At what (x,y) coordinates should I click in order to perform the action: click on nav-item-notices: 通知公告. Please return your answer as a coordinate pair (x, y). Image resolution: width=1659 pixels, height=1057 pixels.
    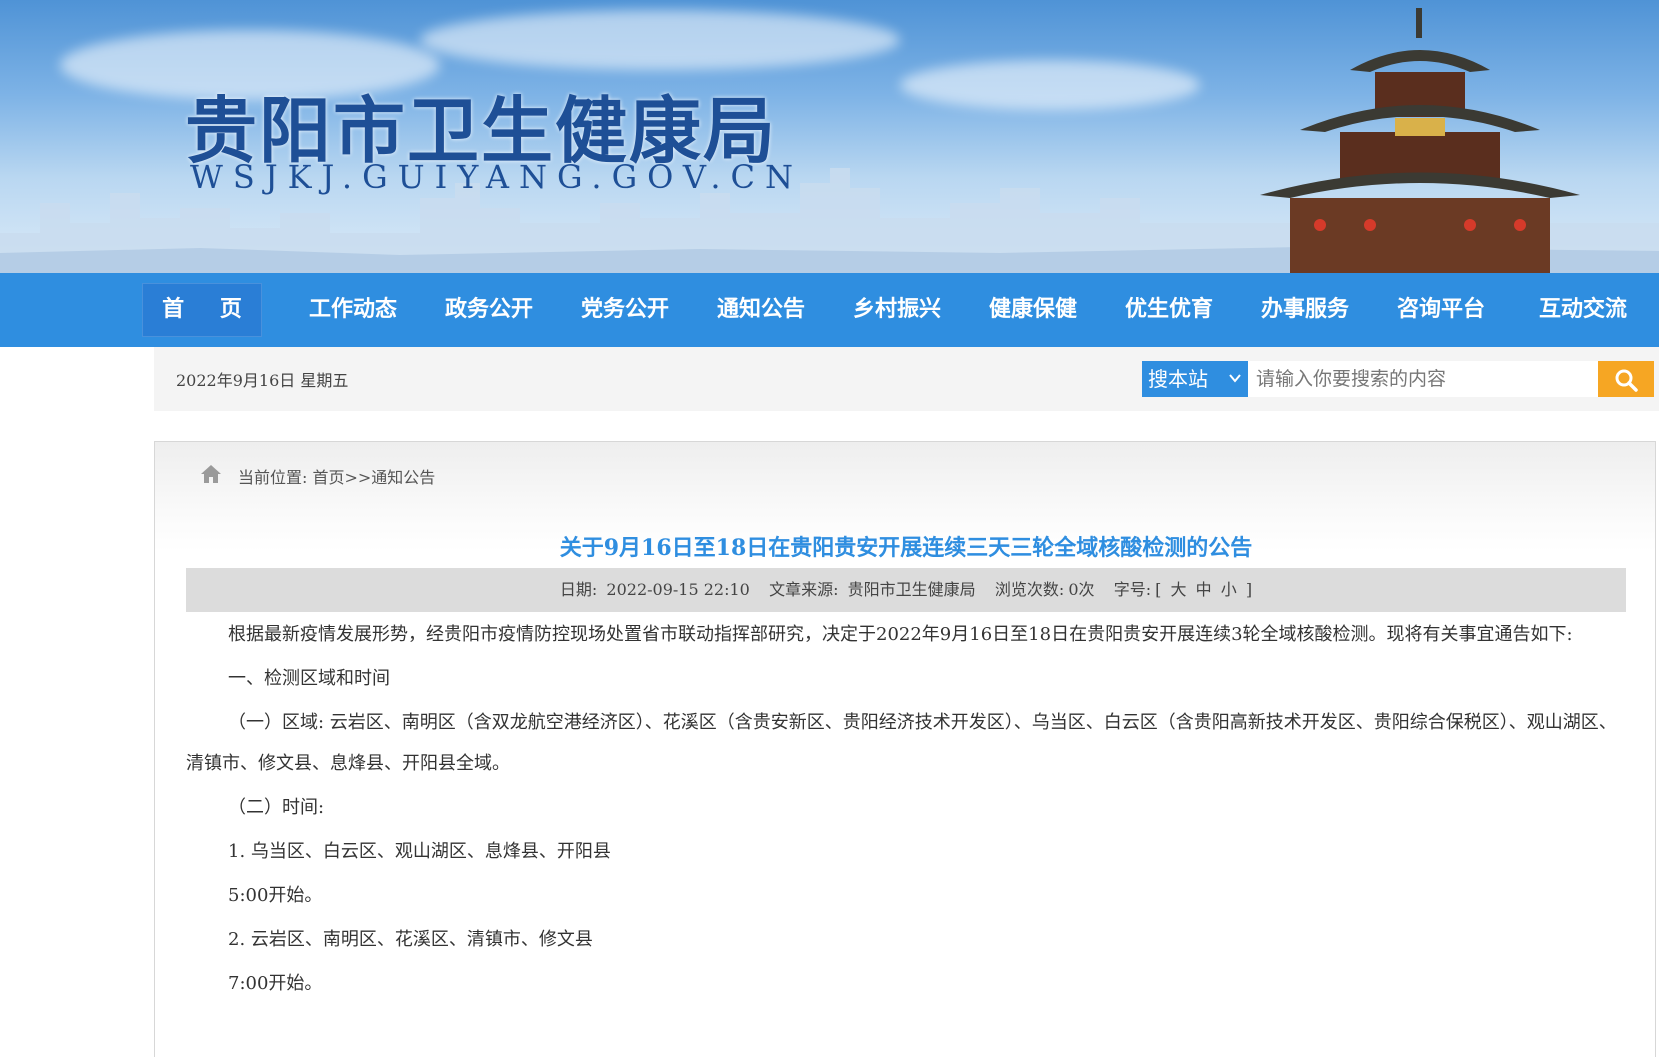
    Looking at the image, I should click on (761, 310).